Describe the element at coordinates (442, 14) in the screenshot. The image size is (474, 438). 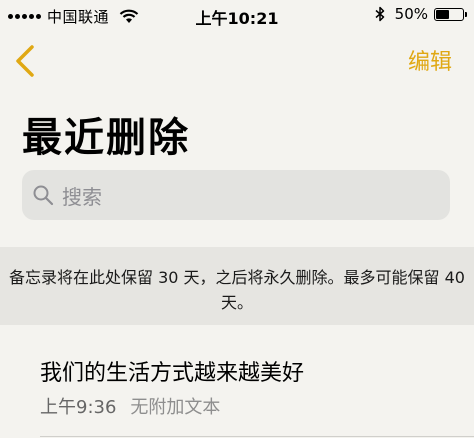
I see `battery-fill` at that location.